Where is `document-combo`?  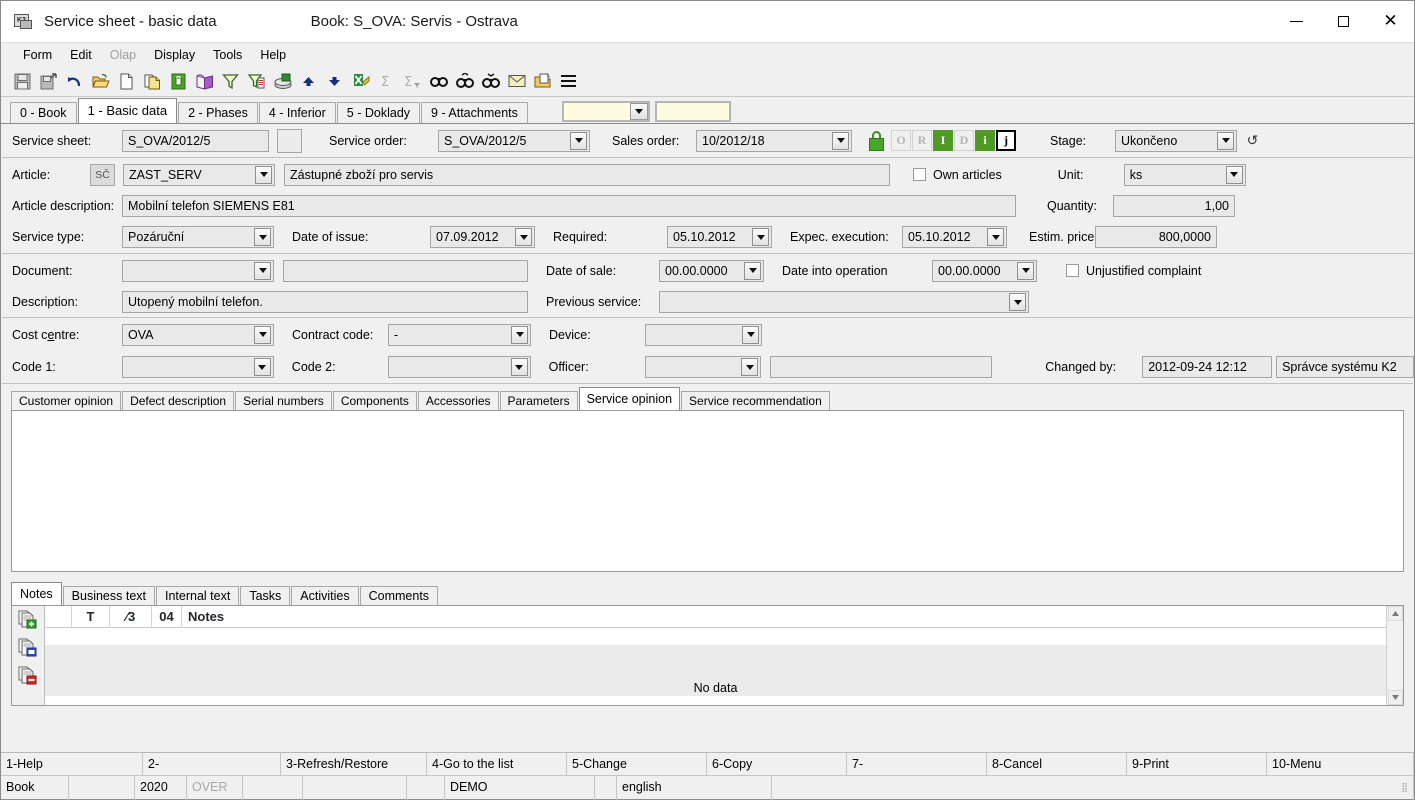
document-combo is located at coordinates (198, 270).